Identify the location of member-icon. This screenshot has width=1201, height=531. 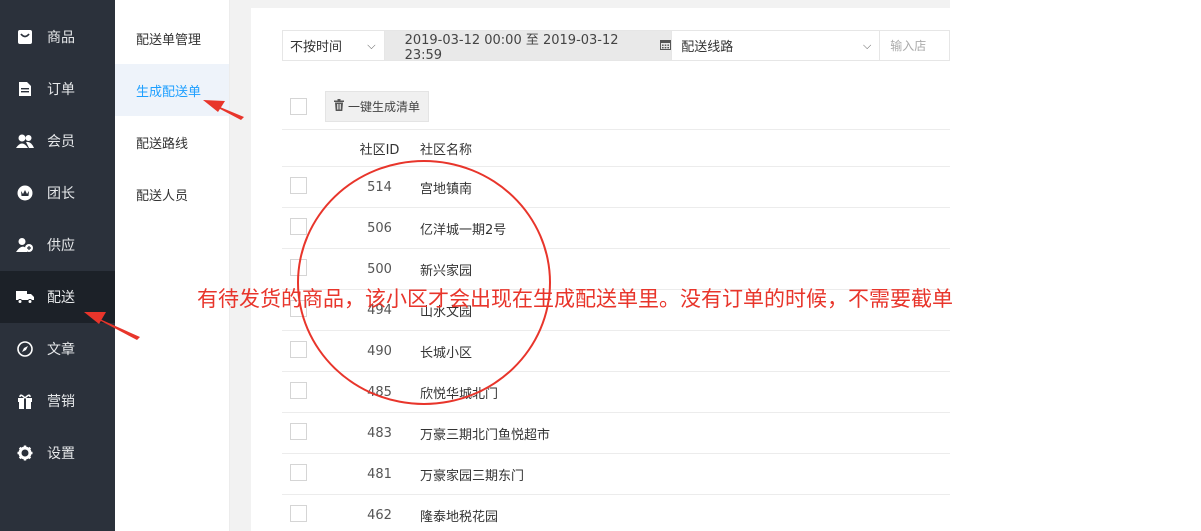
(25, 141).